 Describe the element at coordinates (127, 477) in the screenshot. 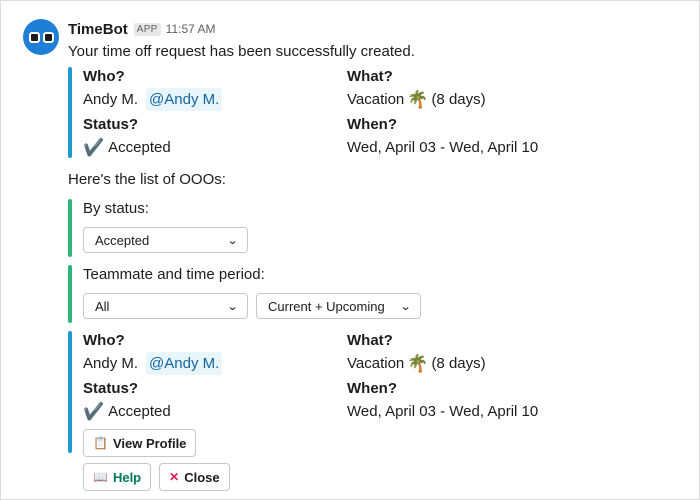

I see `help-label: Help` at that location.